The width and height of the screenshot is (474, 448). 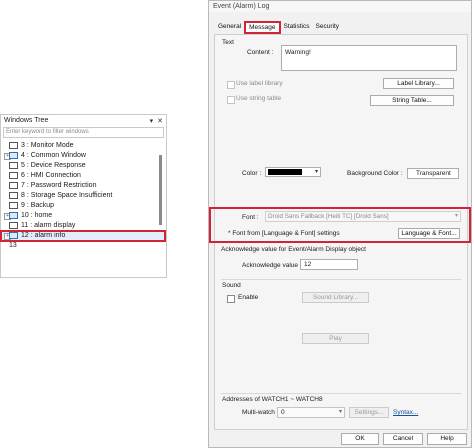 I want to click on color-swatch, so click(x=285, y=172).